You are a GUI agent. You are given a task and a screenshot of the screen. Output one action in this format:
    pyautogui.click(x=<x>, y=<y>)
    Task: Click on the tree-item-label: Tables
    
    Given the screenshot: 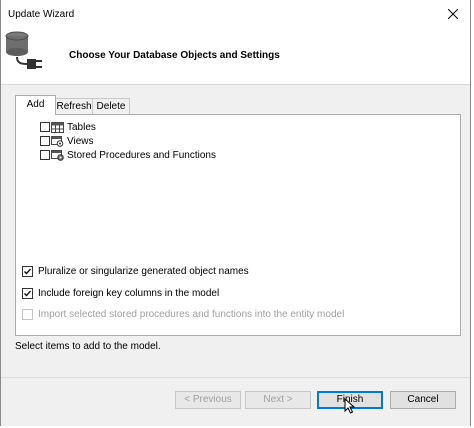 What is the action you would take?
    pyautogui.click(x=81, y=127)
    